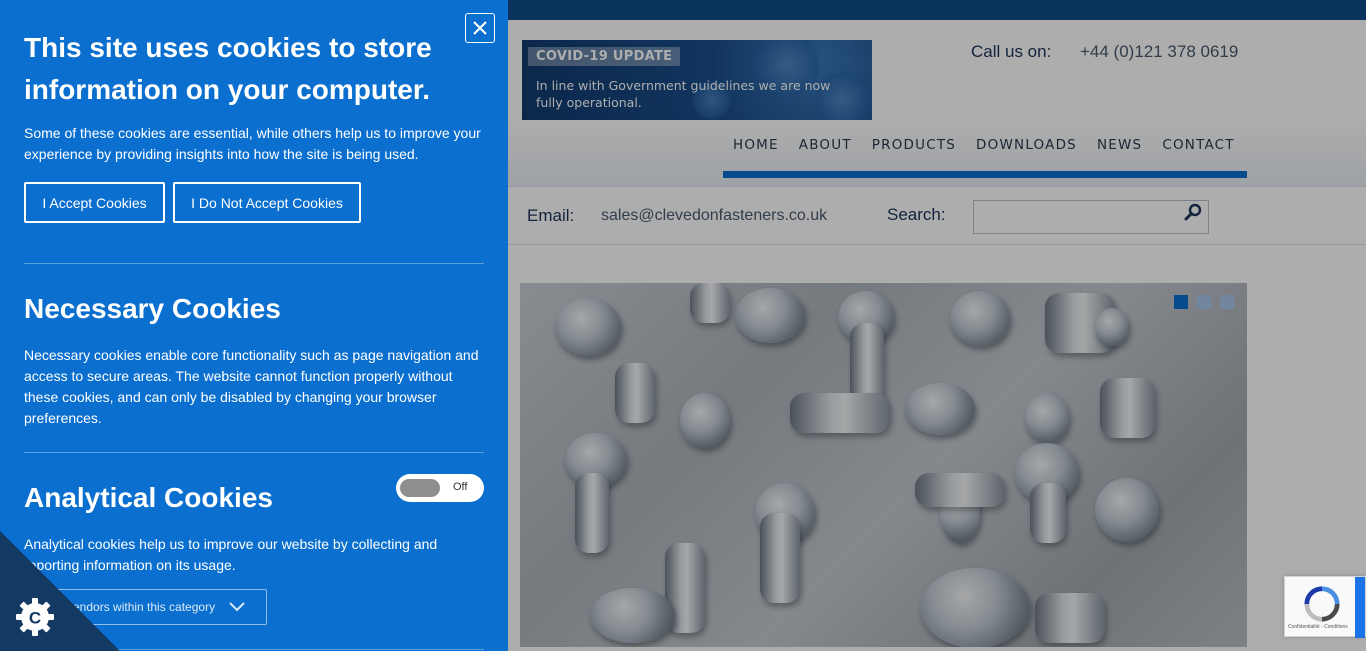 This screenshot has height=651, width=1366. I want to click on cookie-settings-icon: C, so click(35, 617).